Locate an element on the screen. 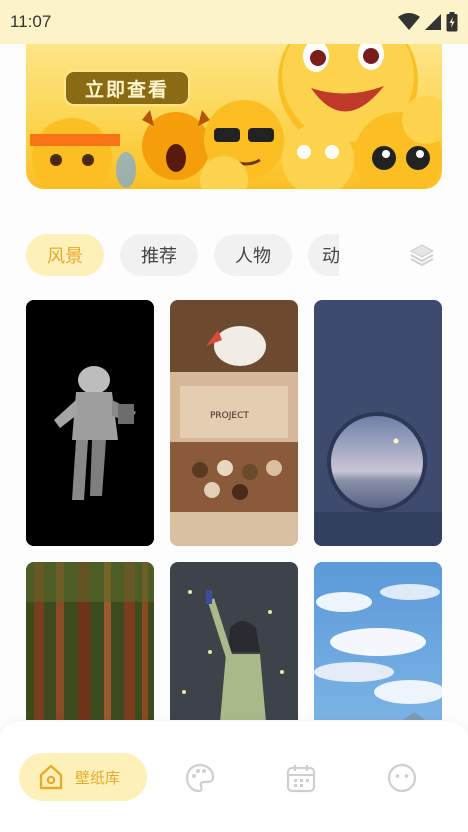 The image size is (468, 832). tab-animated: 动 is located at coordinates (323, 255).